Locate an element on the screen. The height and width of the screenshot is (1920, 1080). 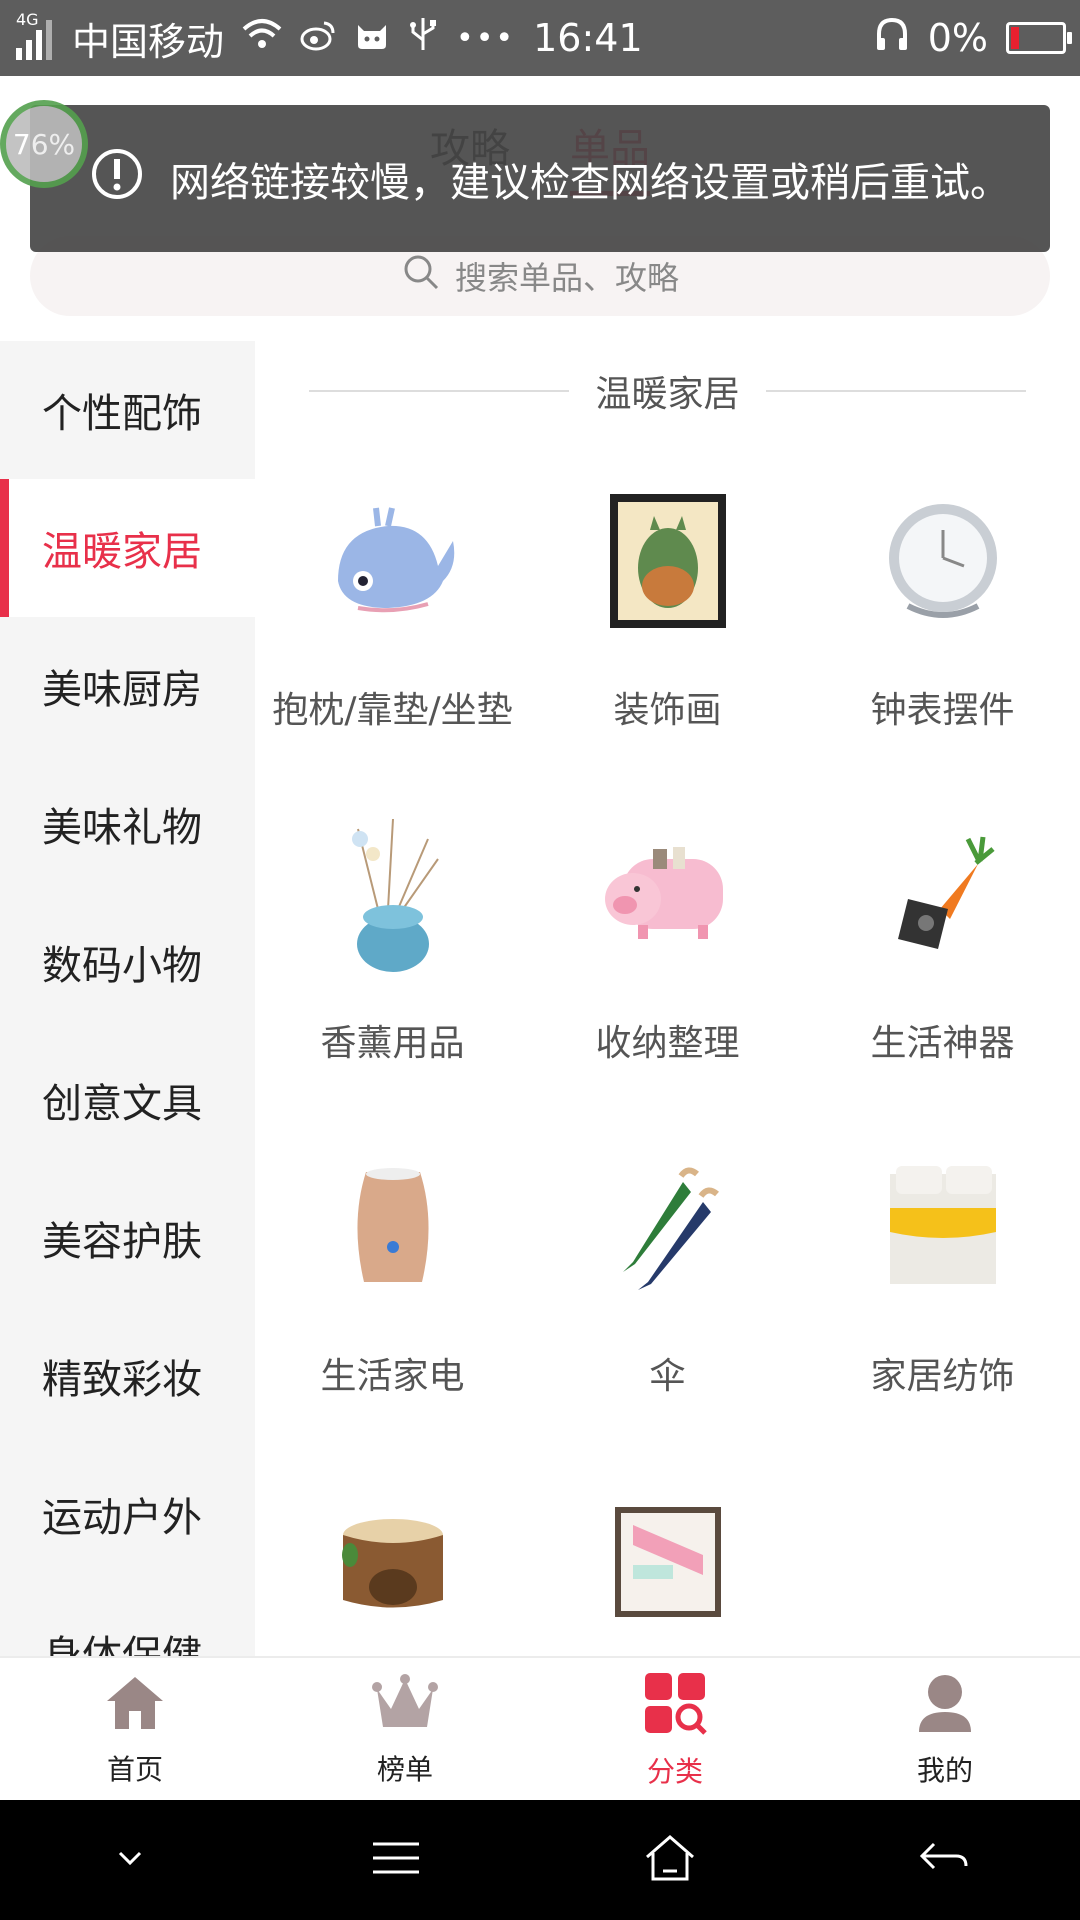
nav-label: 分类 is located at coordinates (674, 1771).